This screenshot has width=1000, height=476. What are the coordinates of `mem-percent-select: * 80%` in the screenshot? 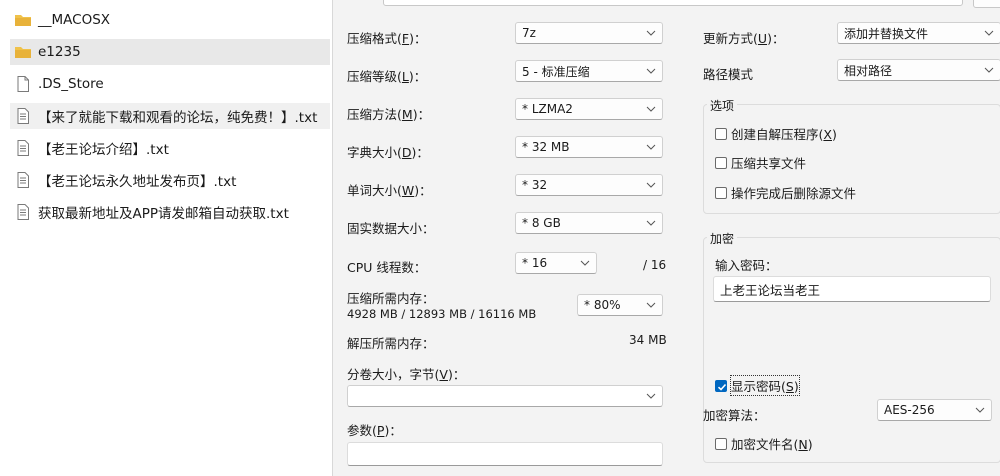 It's located at (620, 305).